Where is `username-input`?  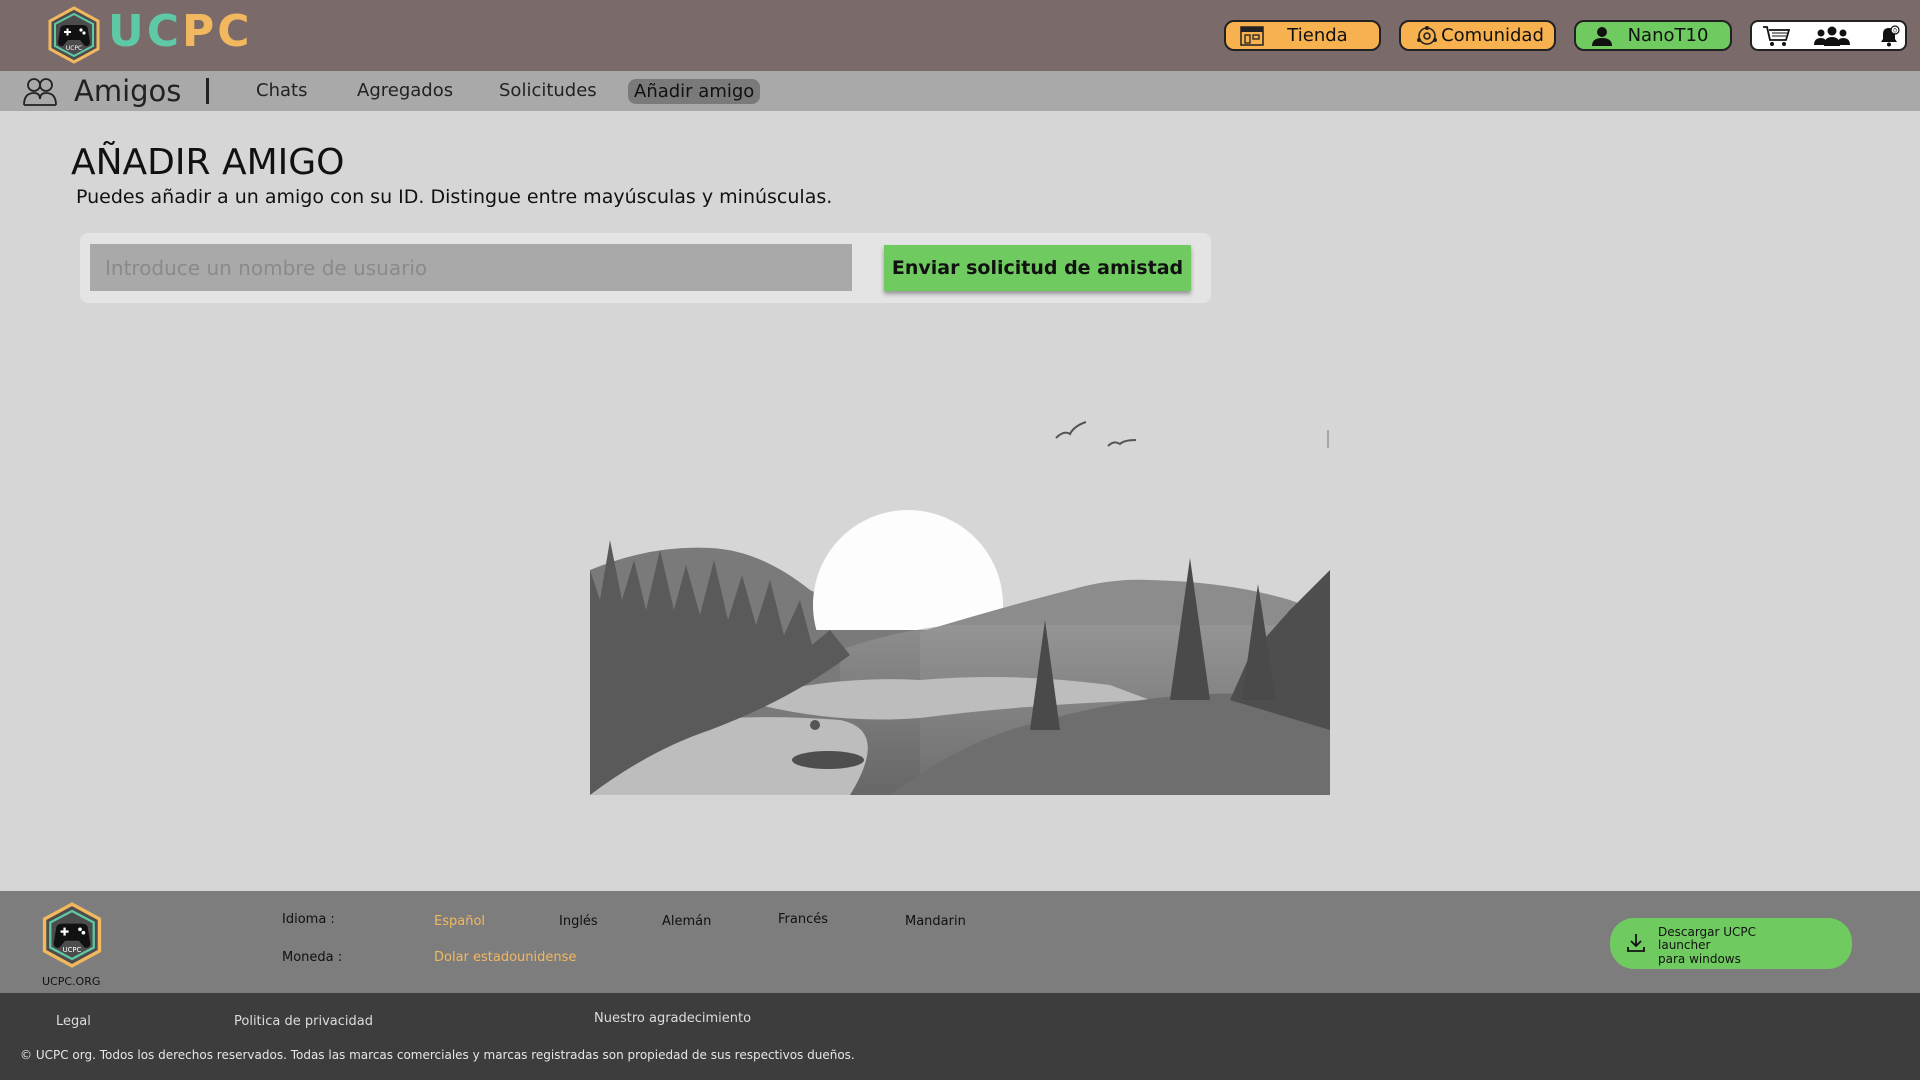
username-input is located at coordinates (471, 267).